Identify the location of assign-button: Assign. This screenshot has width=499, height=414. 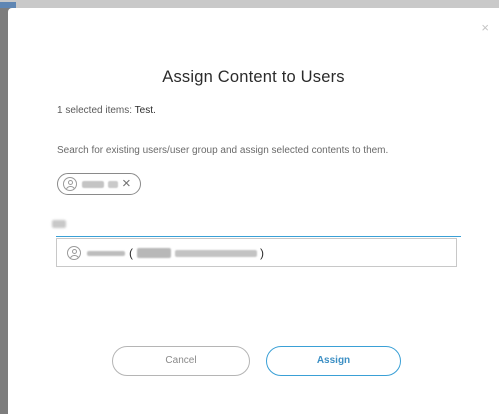
(333, 361).